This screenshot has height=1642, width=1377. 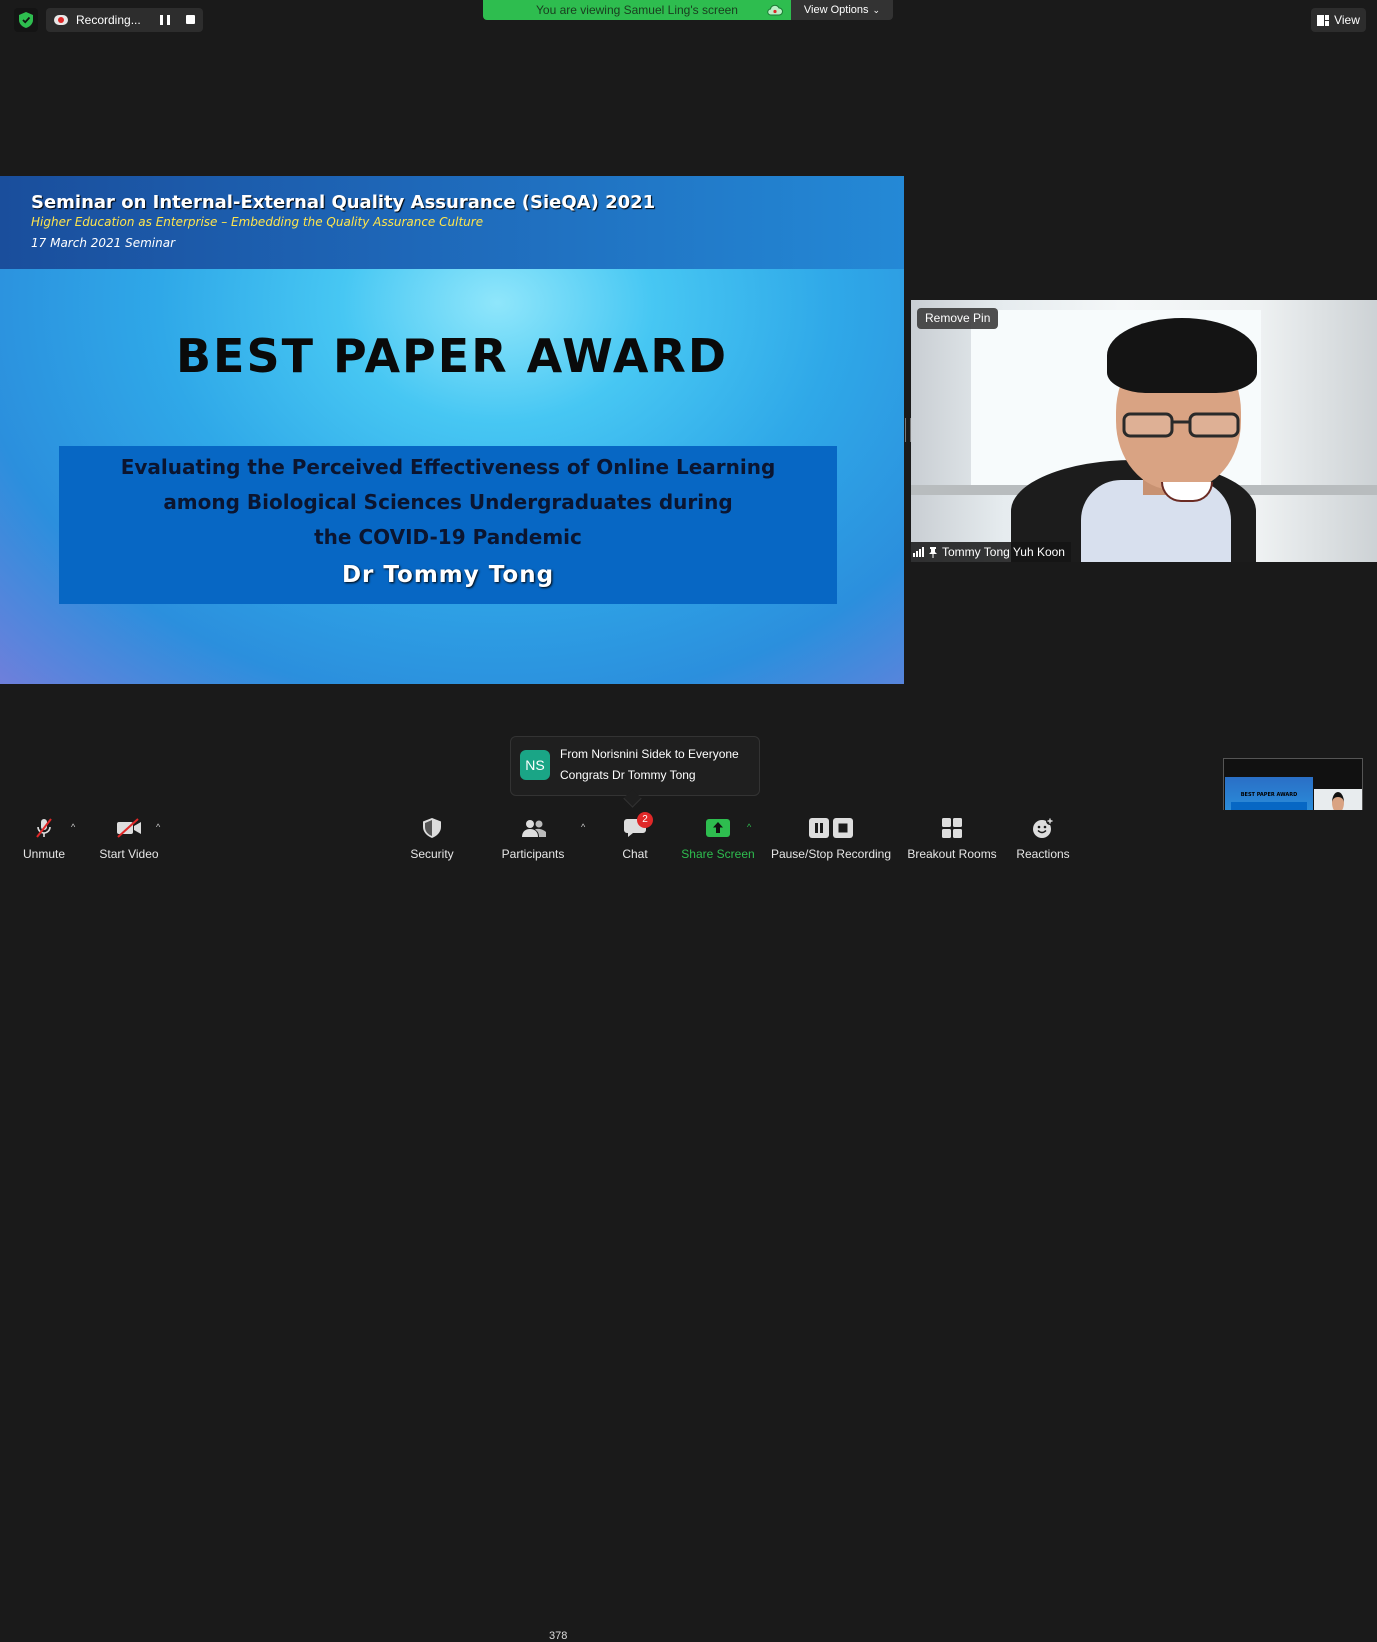 What do you see at coordinates (775, 10) in the screenshot?
I see `cloud-icon` at bounding box center [775, 10].